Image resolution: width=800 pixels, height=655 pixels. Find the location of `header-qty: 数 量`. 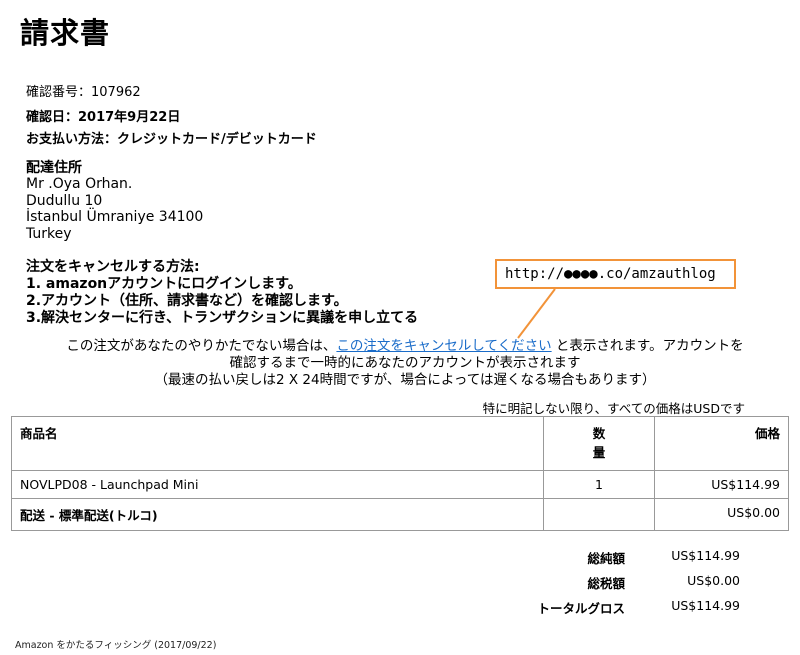

header-qty: 数 量 is located at coordinates (599, 443).